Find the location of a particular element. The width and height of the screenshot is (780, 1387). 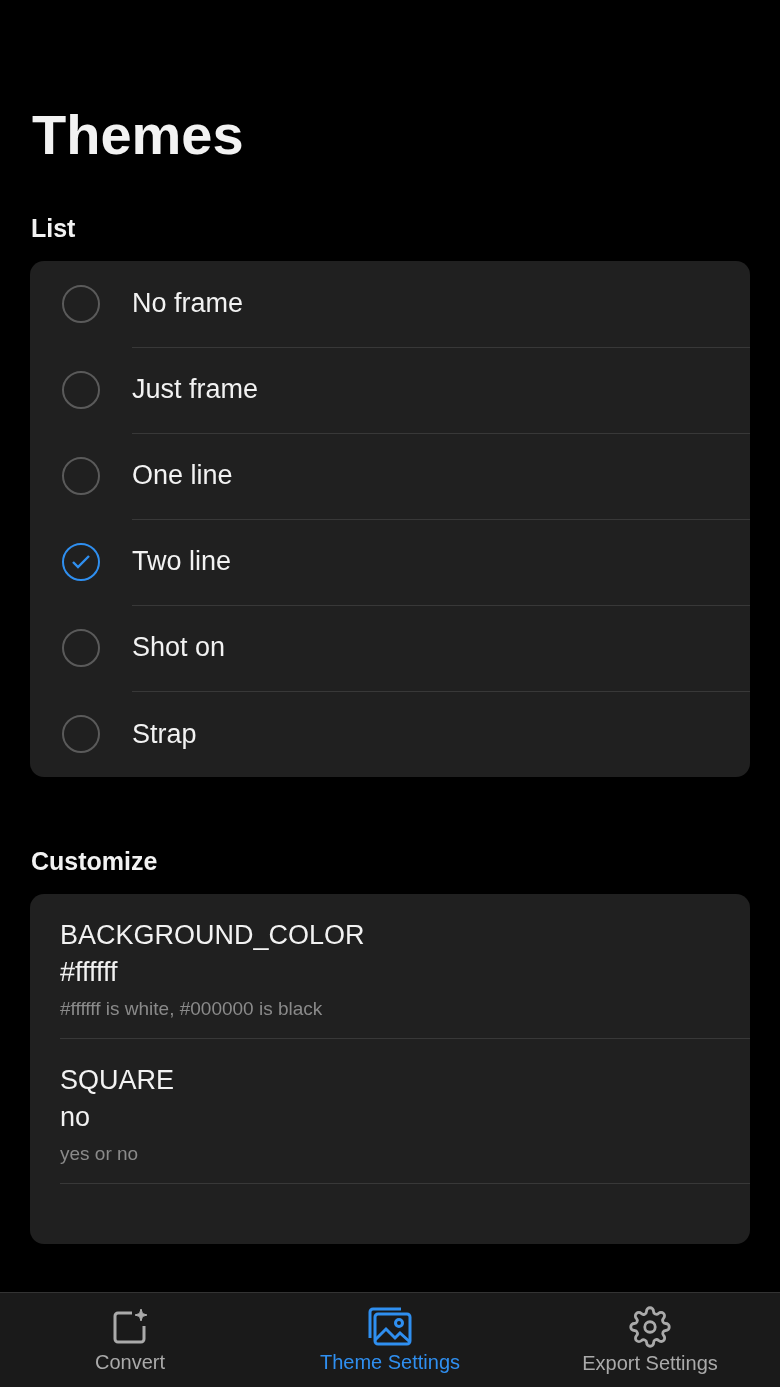

option-label: Shot on is located at coordinates (179, 647).